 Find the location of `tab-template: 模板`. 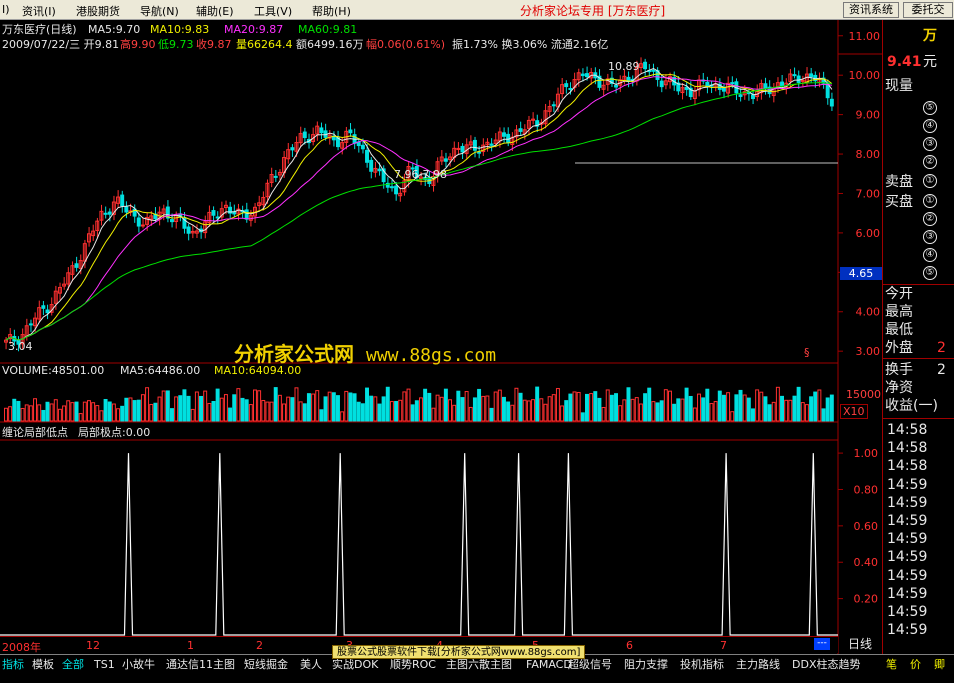

tab-template: 模板 is located at coordinates (43, 665).